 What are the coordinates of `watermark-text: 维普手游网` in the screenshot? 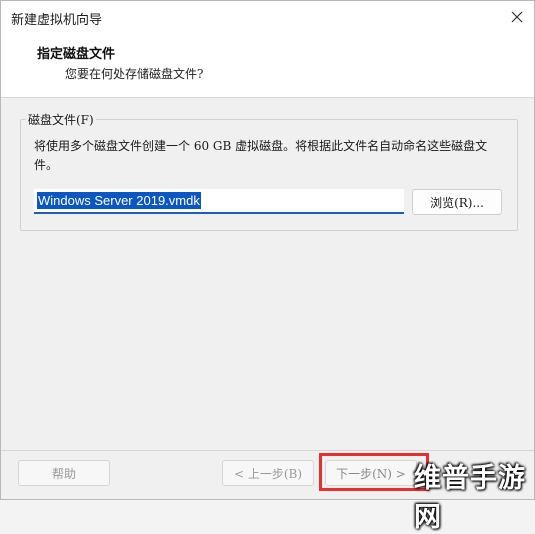 It's located at (470, 498).